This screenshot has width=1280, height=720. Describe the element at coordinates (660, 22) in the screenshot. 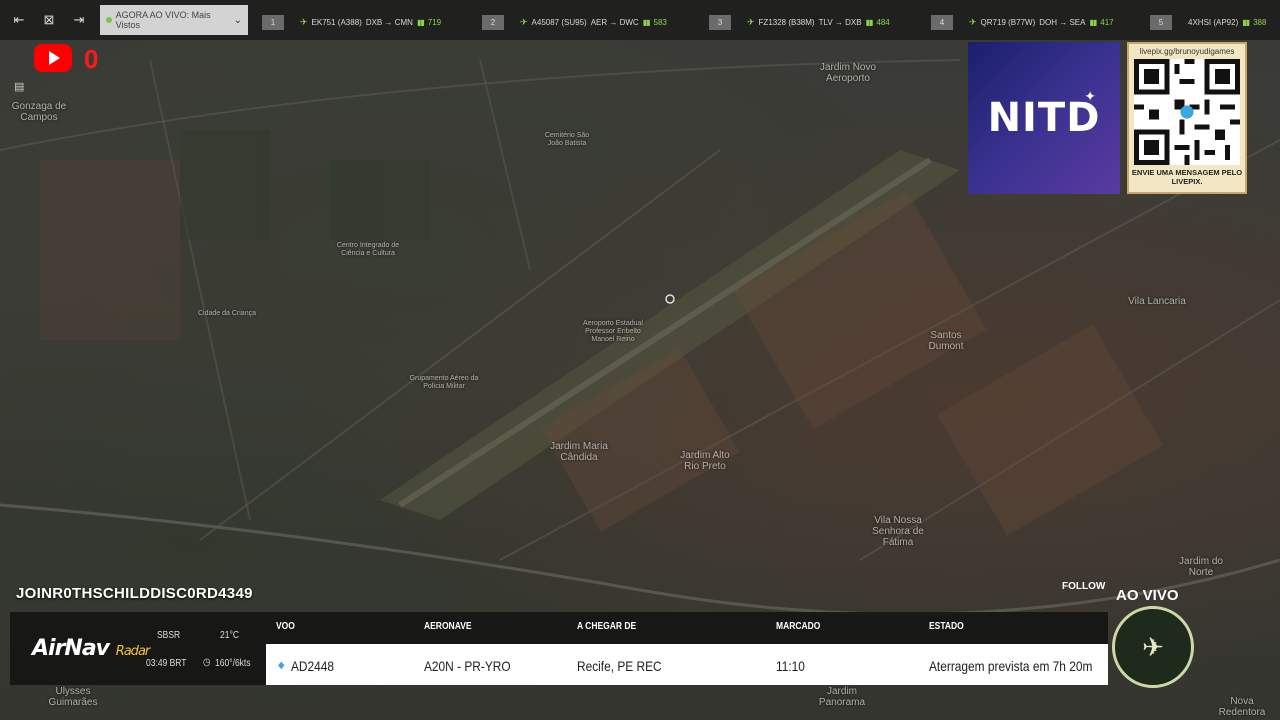

I see `flight-viewers: 583` at that location.